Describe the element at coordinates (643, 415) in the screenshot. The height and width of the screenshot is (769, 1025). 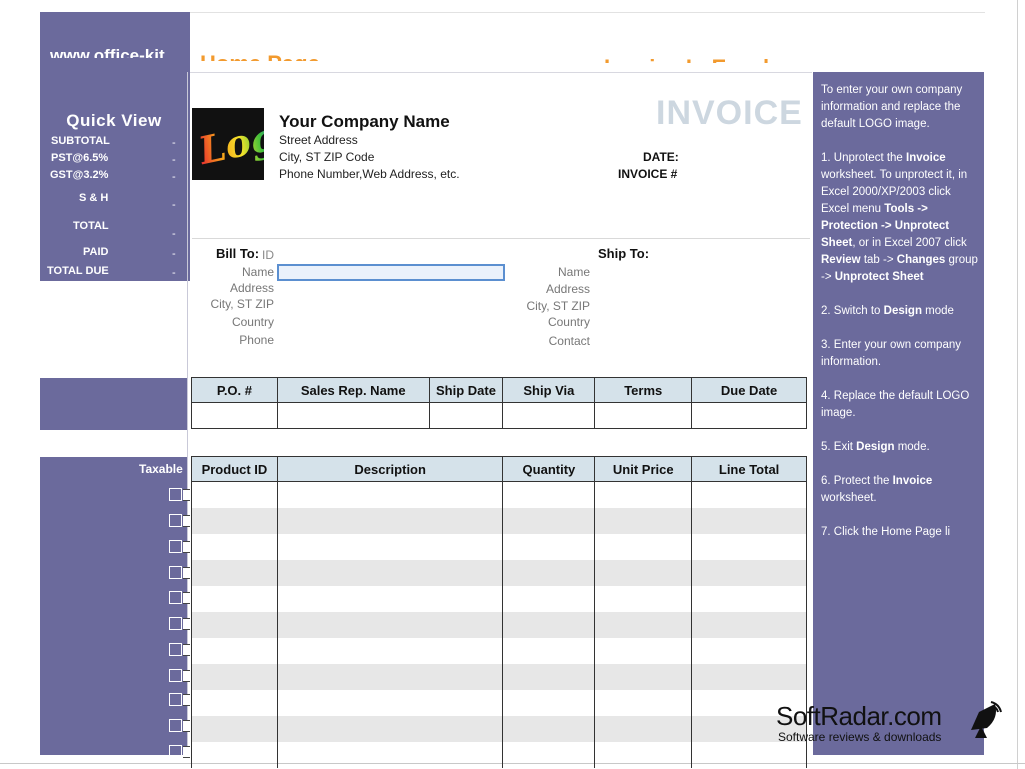
I see `terms-cell` at that location.